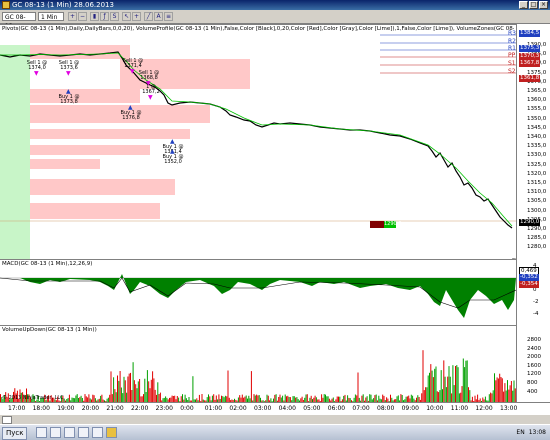 The height and width of the screenshot is (440, 550). Describe the element at coordinates (104, 16) in the screenshot. I see `indicator-icon: ƒ` at that location.